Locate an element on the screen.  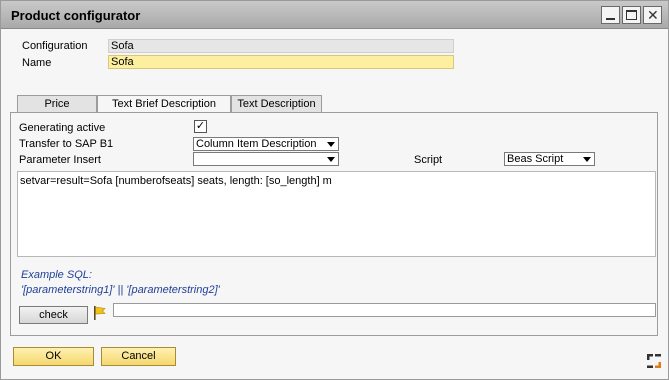
transfer-to-sap-select: Column Item Description is located at coordinates (266, 144).